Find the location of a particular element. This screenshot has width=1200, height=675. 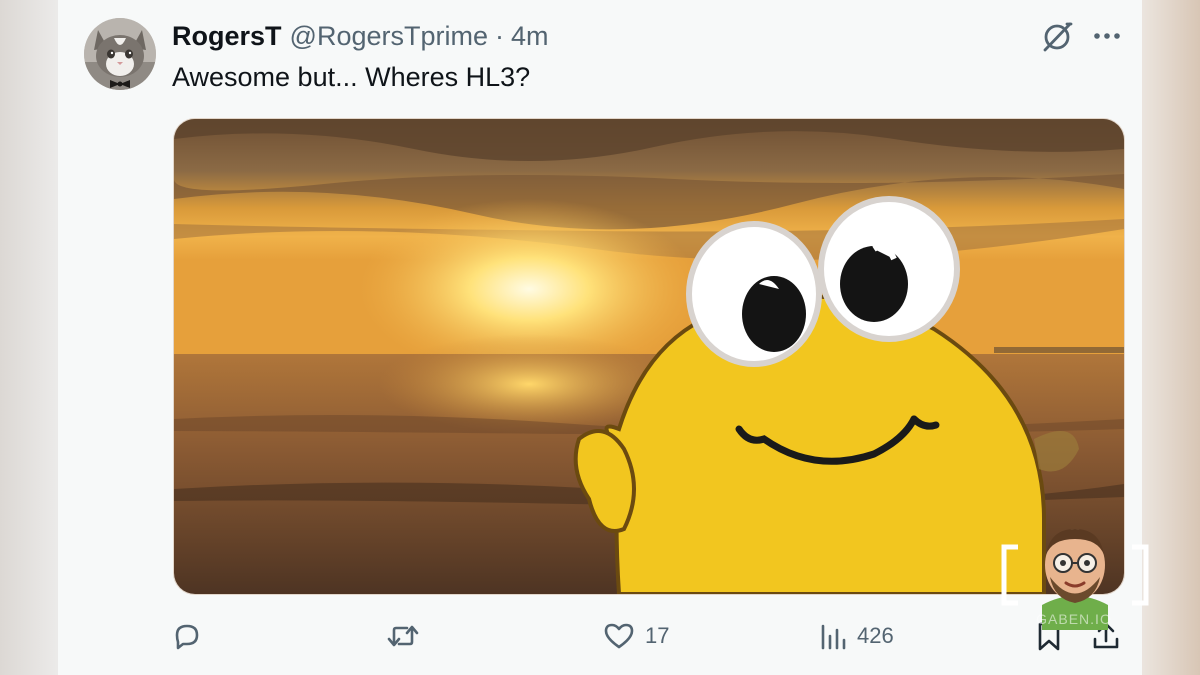

reply-button is located at coordinates (187, 636).